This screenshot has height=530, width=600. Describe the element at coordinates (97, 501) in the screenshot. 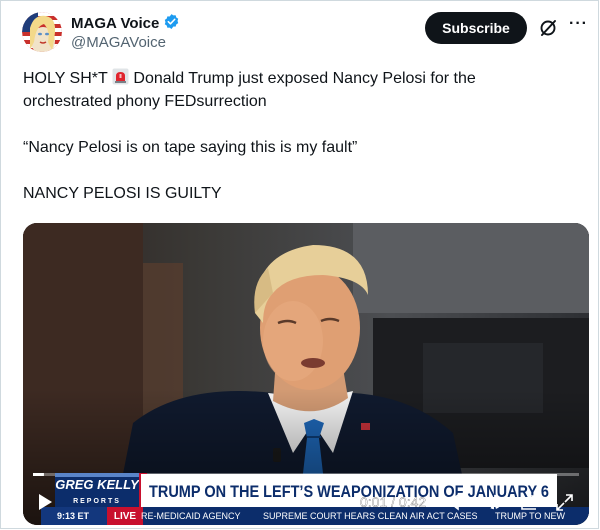

I see `chyron-brand-bottom: REPORTS` at that location.